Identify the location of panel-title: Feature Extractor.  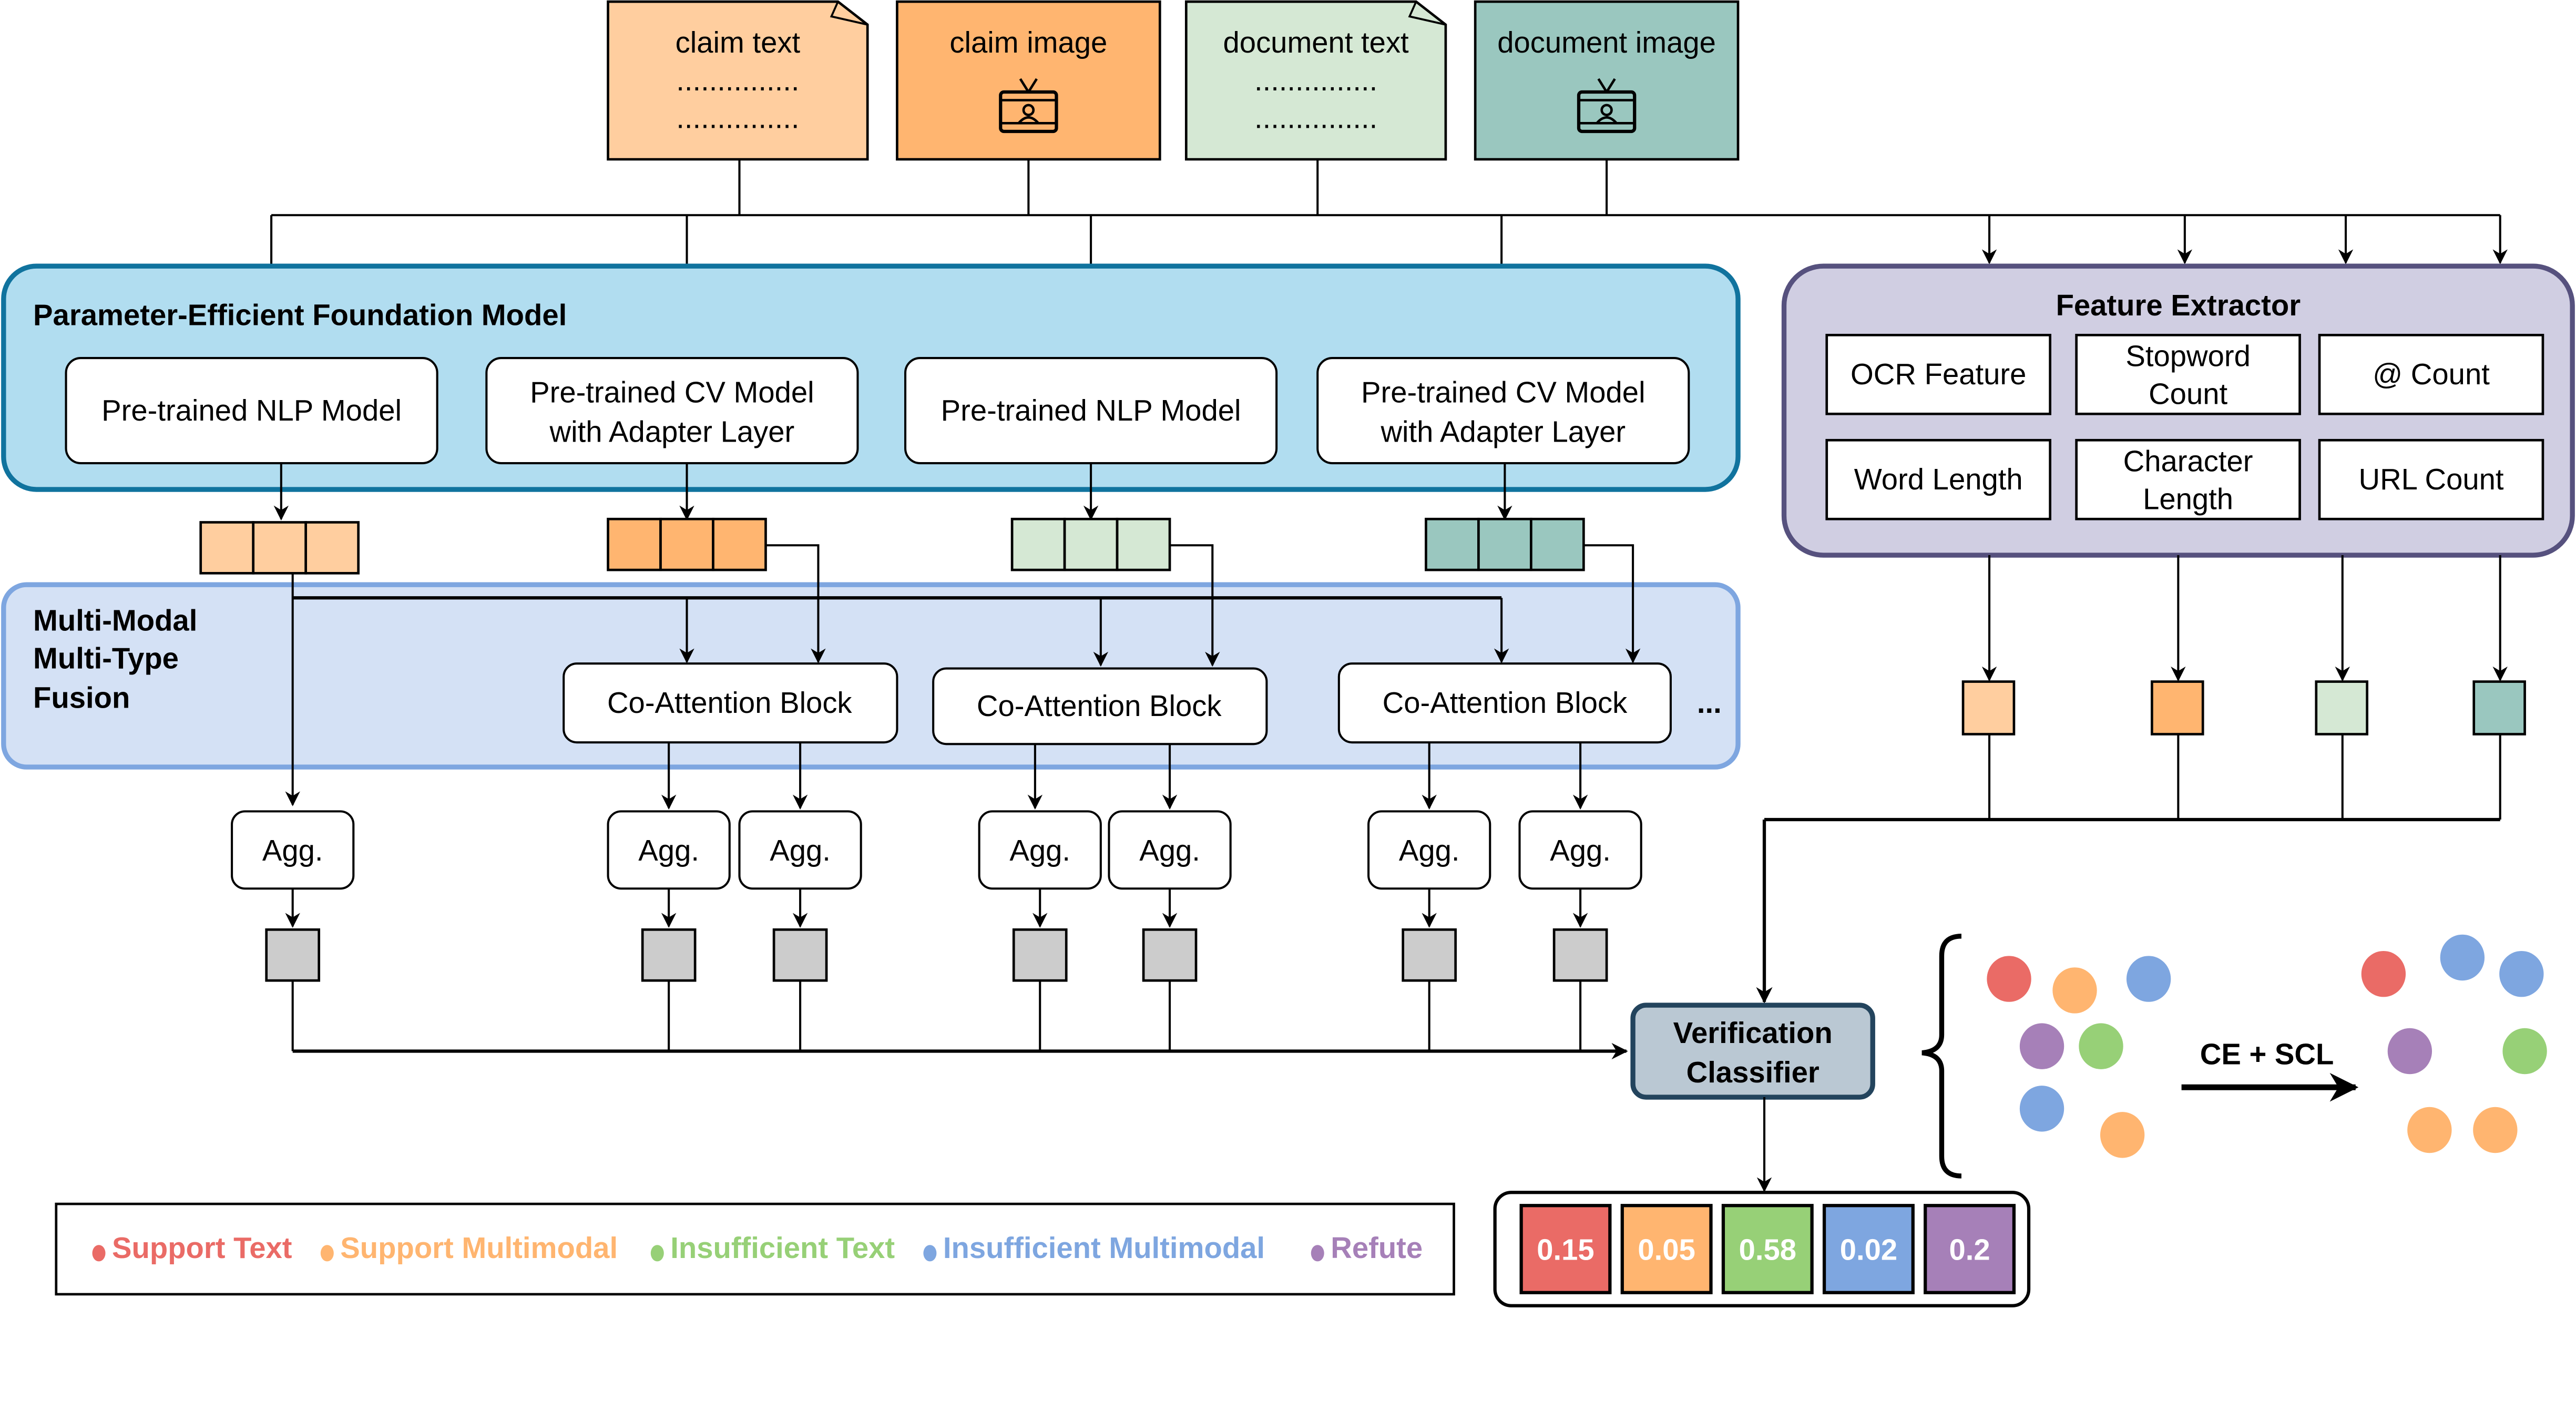
(2178, 306).